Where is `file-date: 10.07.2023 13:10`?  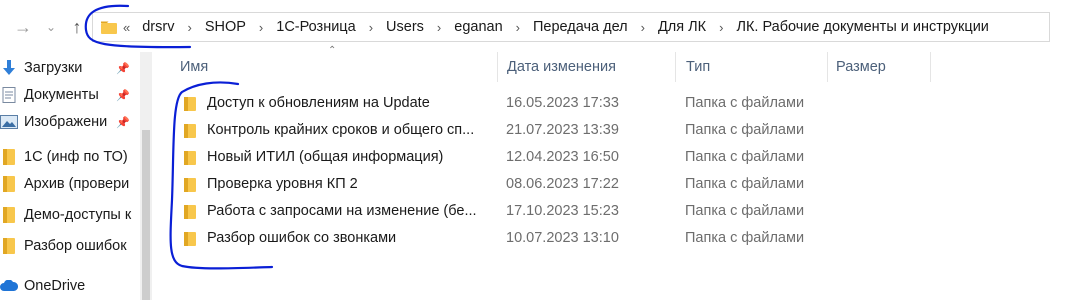
file-date: 10.07.2023 13:10 is located at coordinates (562, 238).